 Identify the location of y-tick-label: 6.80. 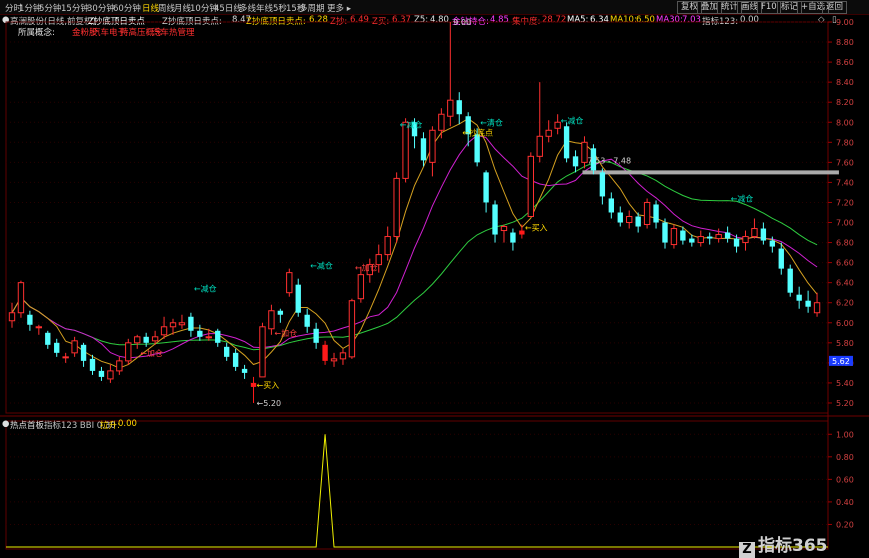
(845, 243).